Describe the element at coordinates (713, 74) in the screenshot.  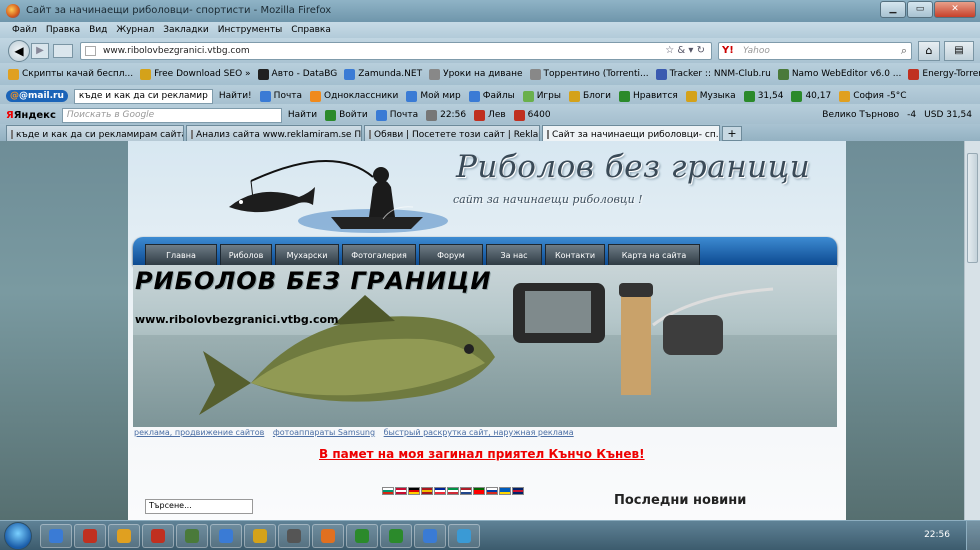
I see `bookmark-item: Tracker :: NNM-Club.ru` at that location.